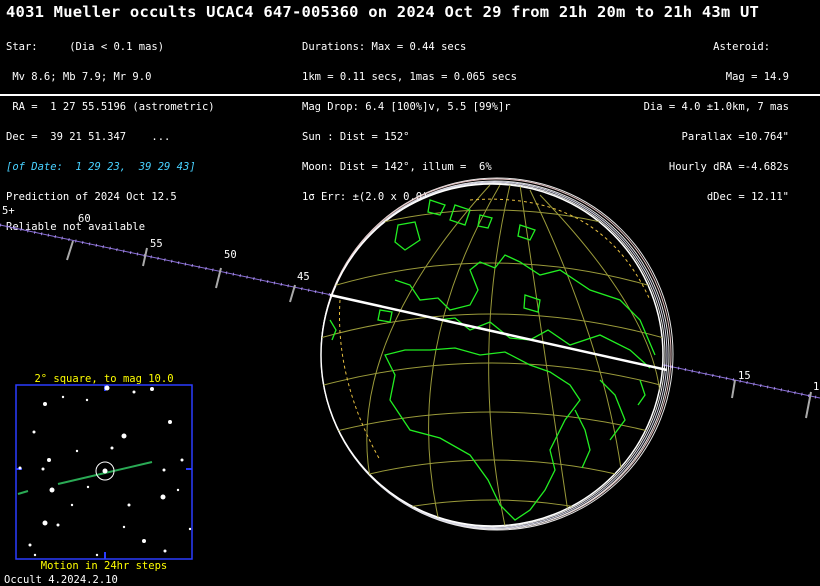 Image resolution: width=820 pixels, height=586 pixels. Describe the element at coordinates (816, 387) in the screenshot. I see `tick-label: 1` at that location.